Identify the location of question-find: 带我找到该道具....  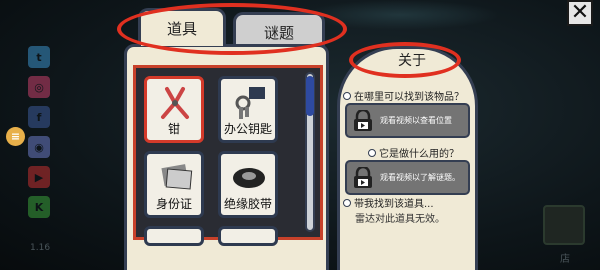
(388, 202).